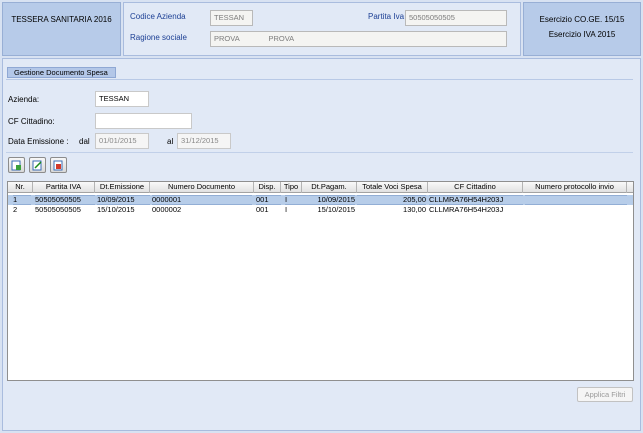  What do you see at coordinates (291, 187) in the screenshot?
I see `column-header: Tipo` at bounding box center [291, 187].